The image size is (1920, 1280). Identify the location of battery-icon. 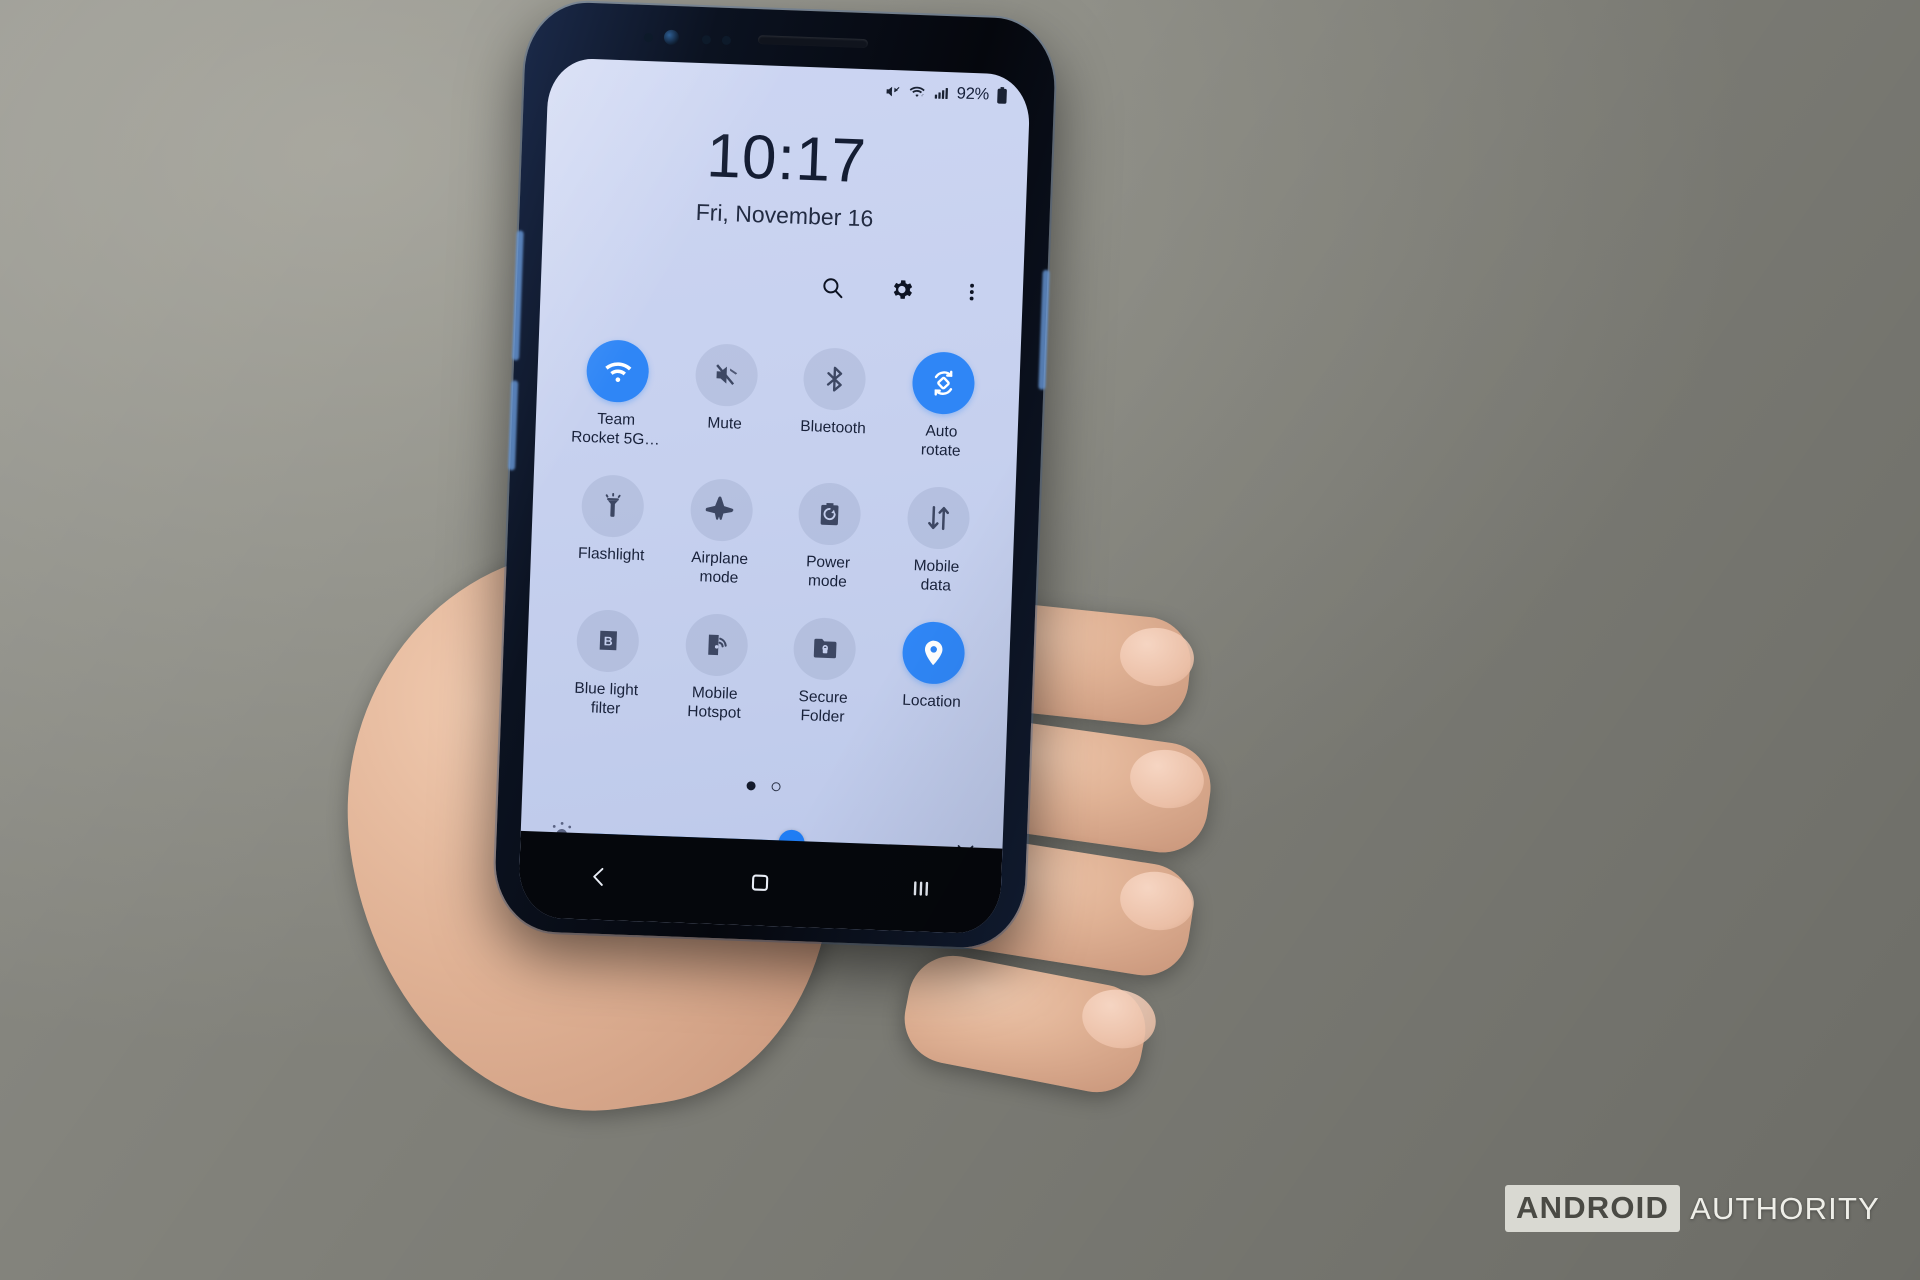
(1002, 95).